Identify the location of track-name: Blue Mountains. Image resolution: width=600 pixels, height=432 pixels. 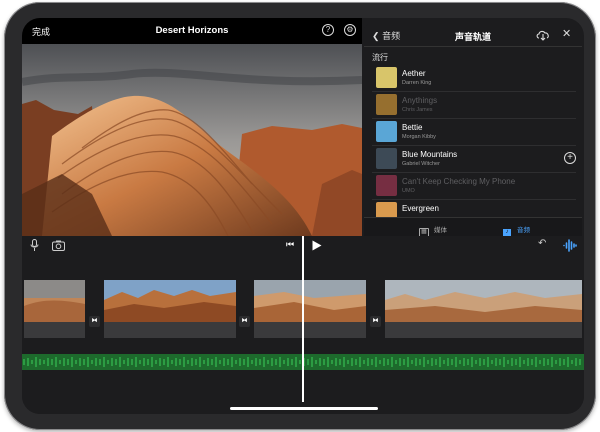
(430, 154).